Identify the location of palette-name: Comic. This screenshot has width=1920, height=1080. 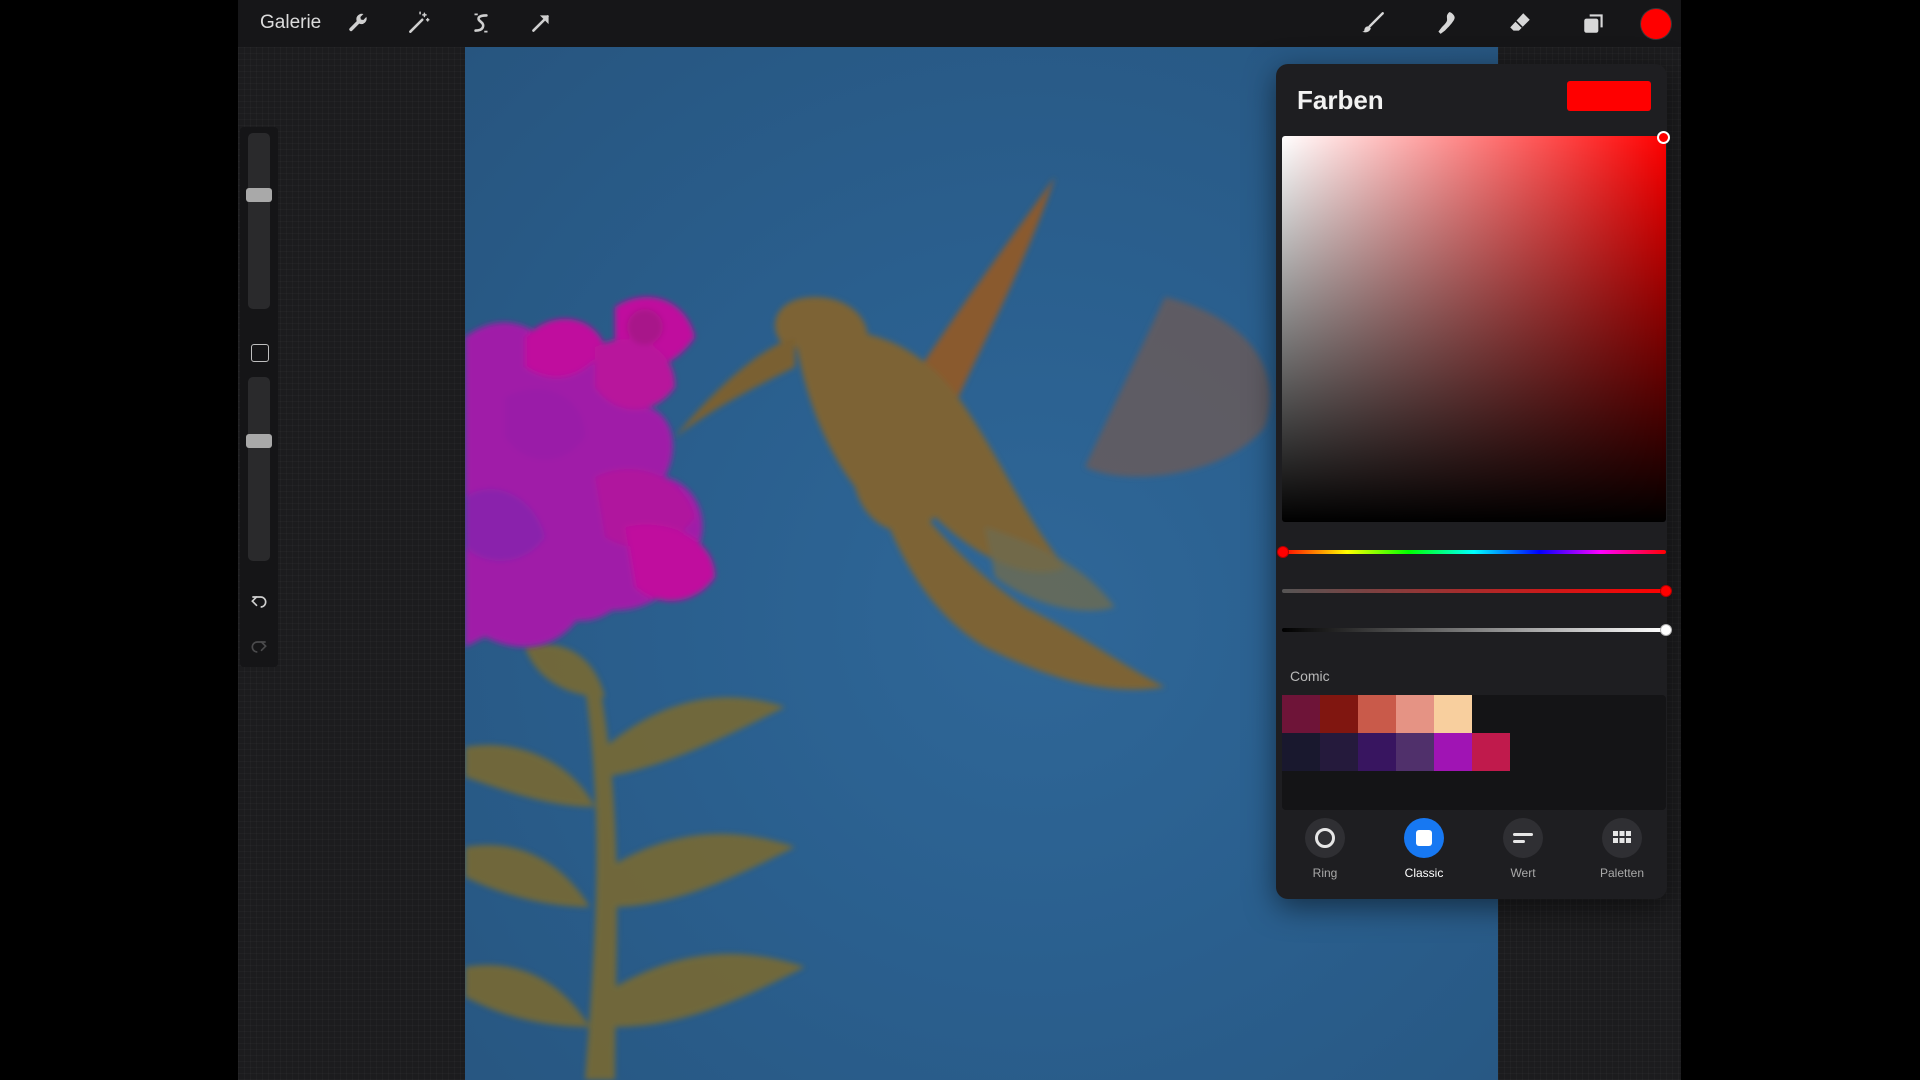
(1310, 676).